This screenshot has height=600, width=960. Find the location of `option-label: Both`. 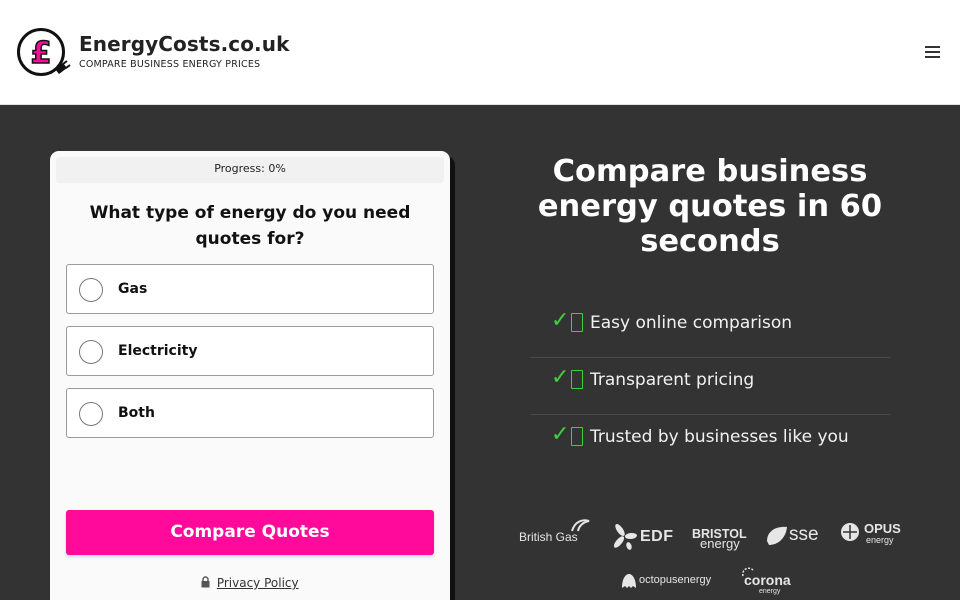

option-label: Both is located at coordinates (136, 413).